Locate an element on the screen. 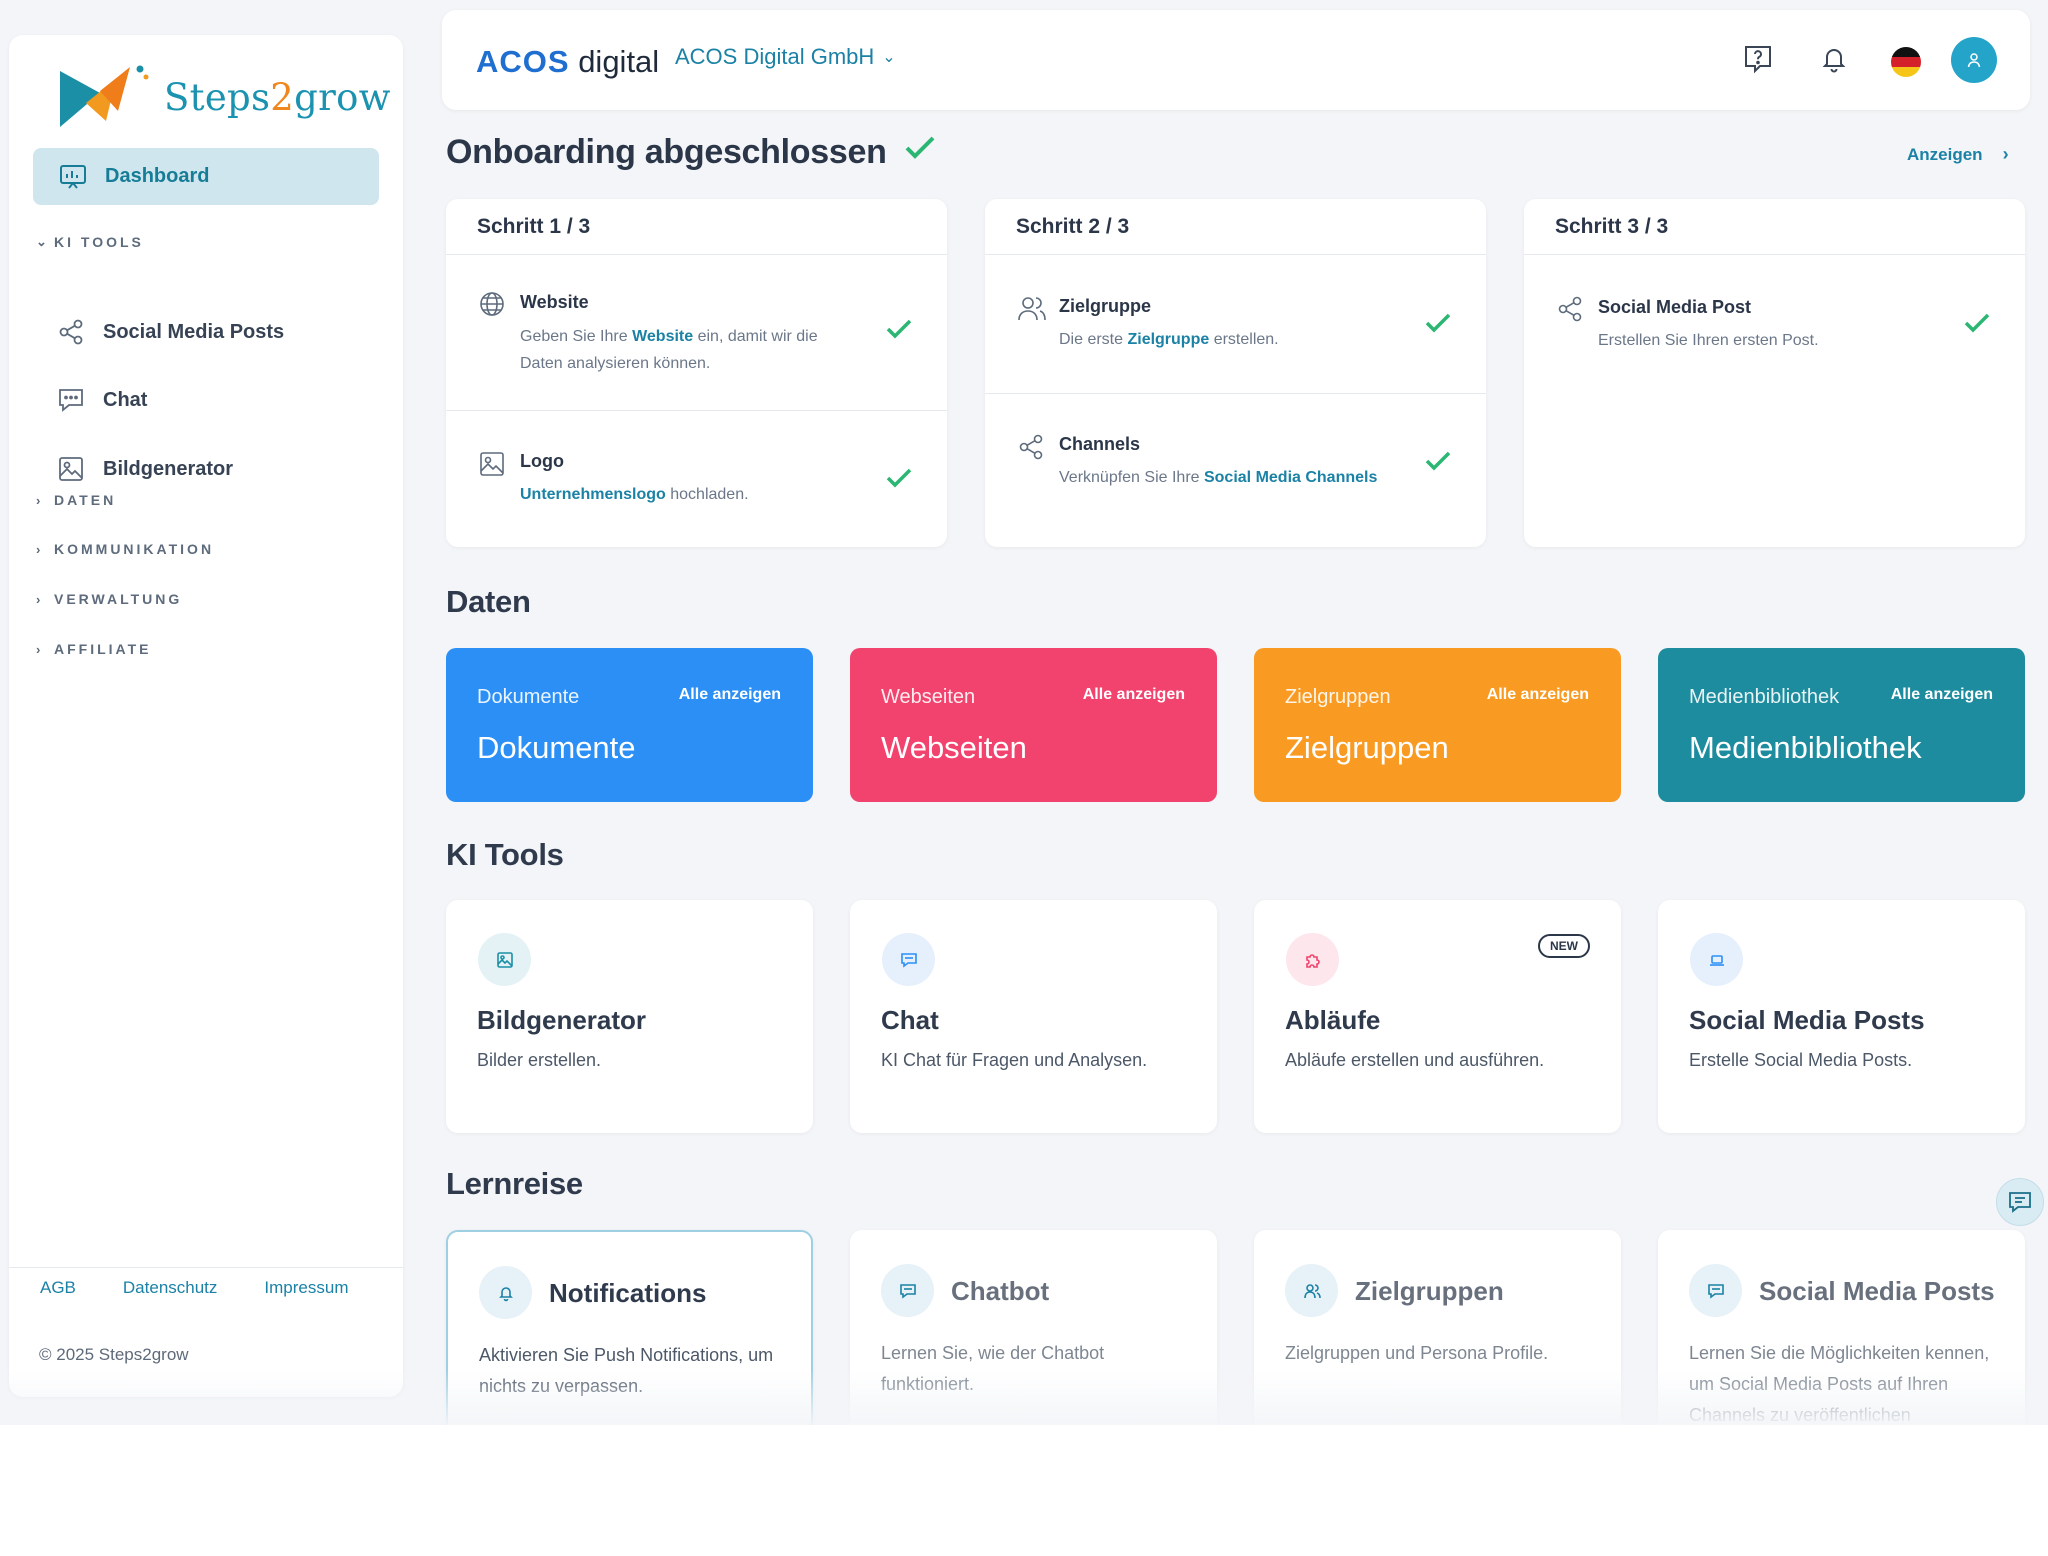 This screenshot has width=2048, height=1556. tool-name-ablaeufe: Abläufe is located at coordinates (1333, 1020).